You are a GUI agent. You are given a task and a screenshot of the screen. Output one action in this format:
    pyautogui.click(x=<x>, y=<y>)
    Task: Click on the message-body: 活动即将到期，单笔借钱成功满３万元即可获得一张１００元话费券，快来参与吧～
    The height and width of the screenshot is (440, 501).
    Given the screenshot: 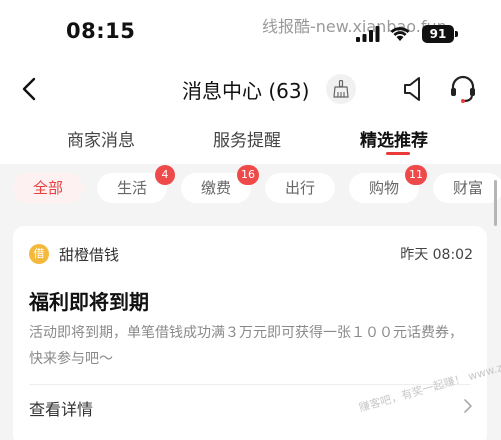 What is the action you would take?
    pyautogui.click(x=246, y=346)
    